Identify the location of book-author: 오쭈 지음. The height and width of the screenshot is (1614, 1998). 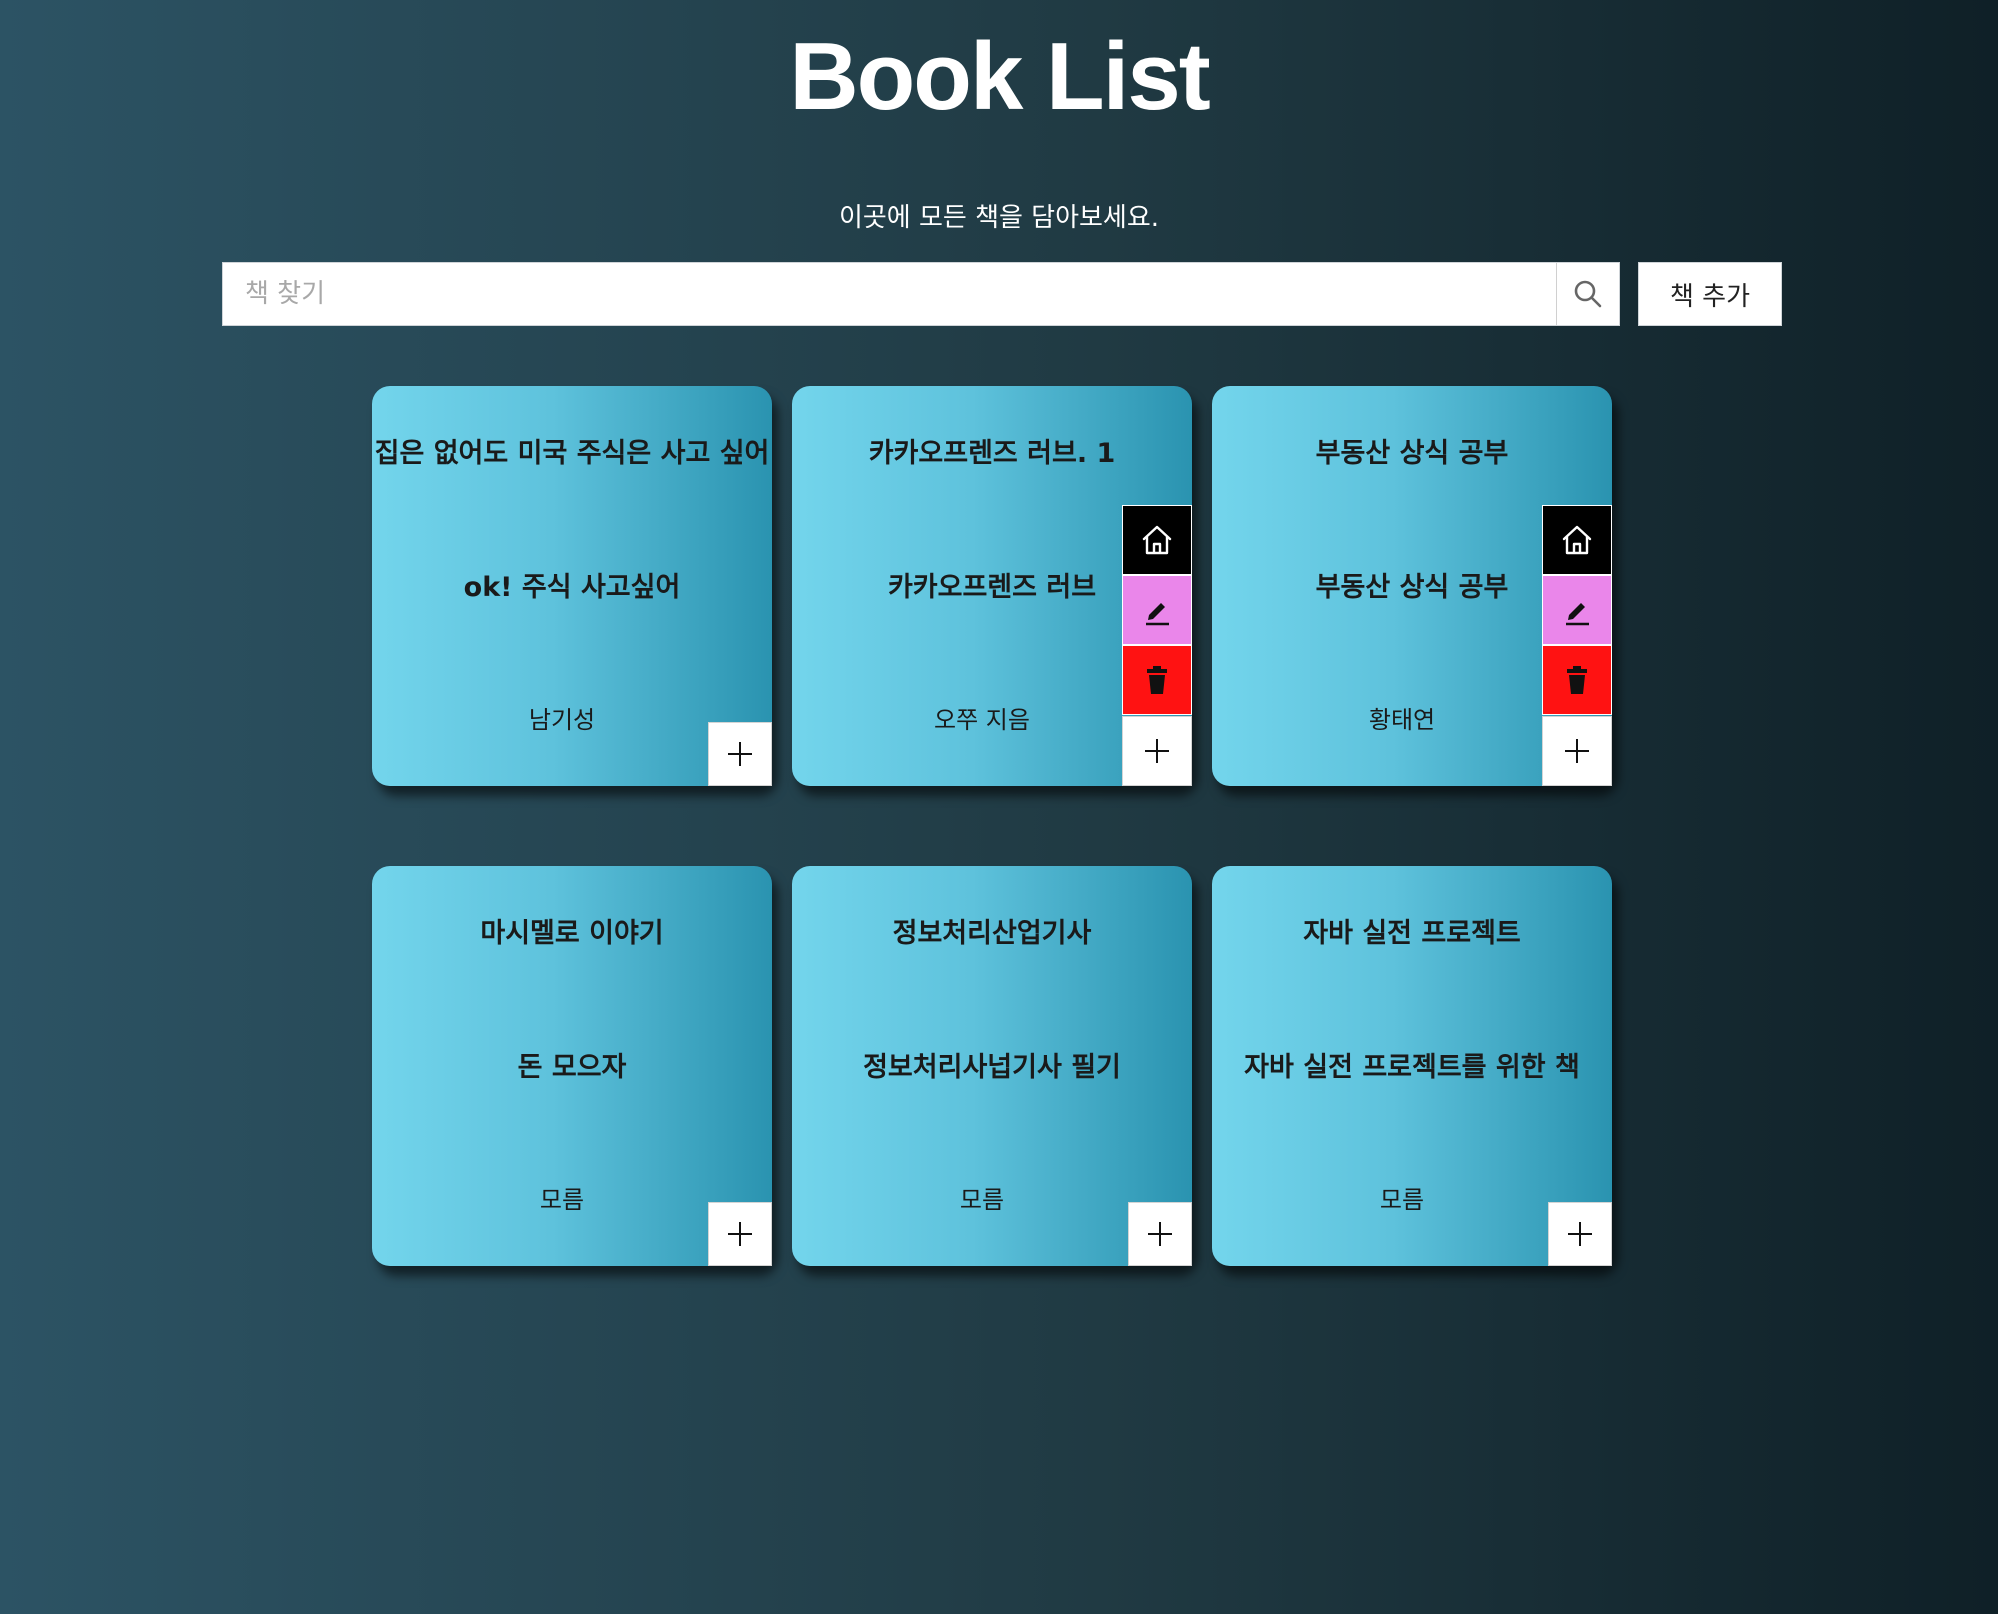
(982, 720).